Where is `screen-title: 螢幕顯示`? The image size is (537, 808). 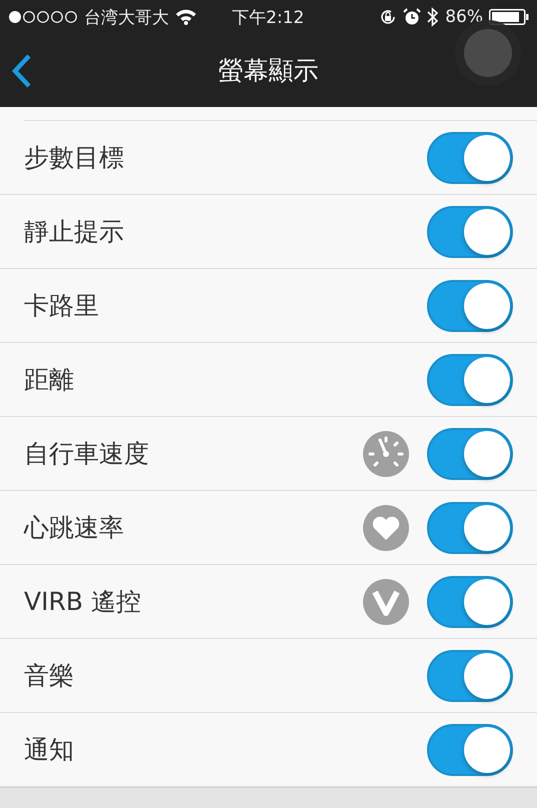 screen-title: 螢幕顯示 is located at coordinates (268, 71).